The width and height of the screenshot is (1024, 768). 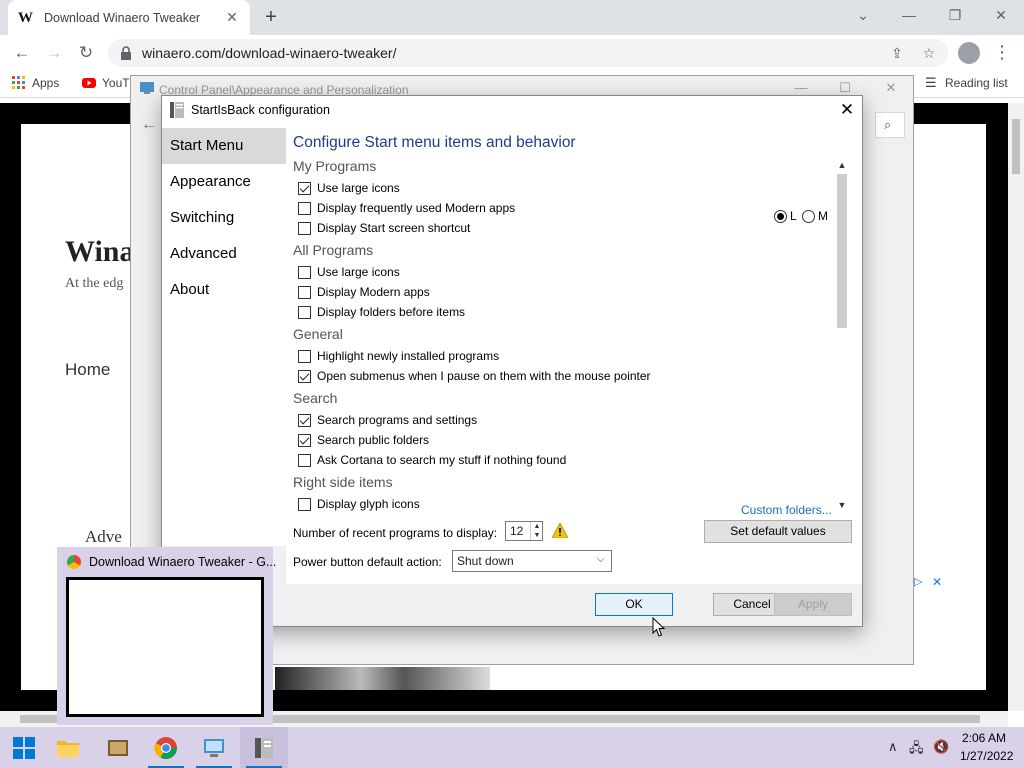 I want to click on option-row: Display Start screen shortcut, so click(x=384, y=228).